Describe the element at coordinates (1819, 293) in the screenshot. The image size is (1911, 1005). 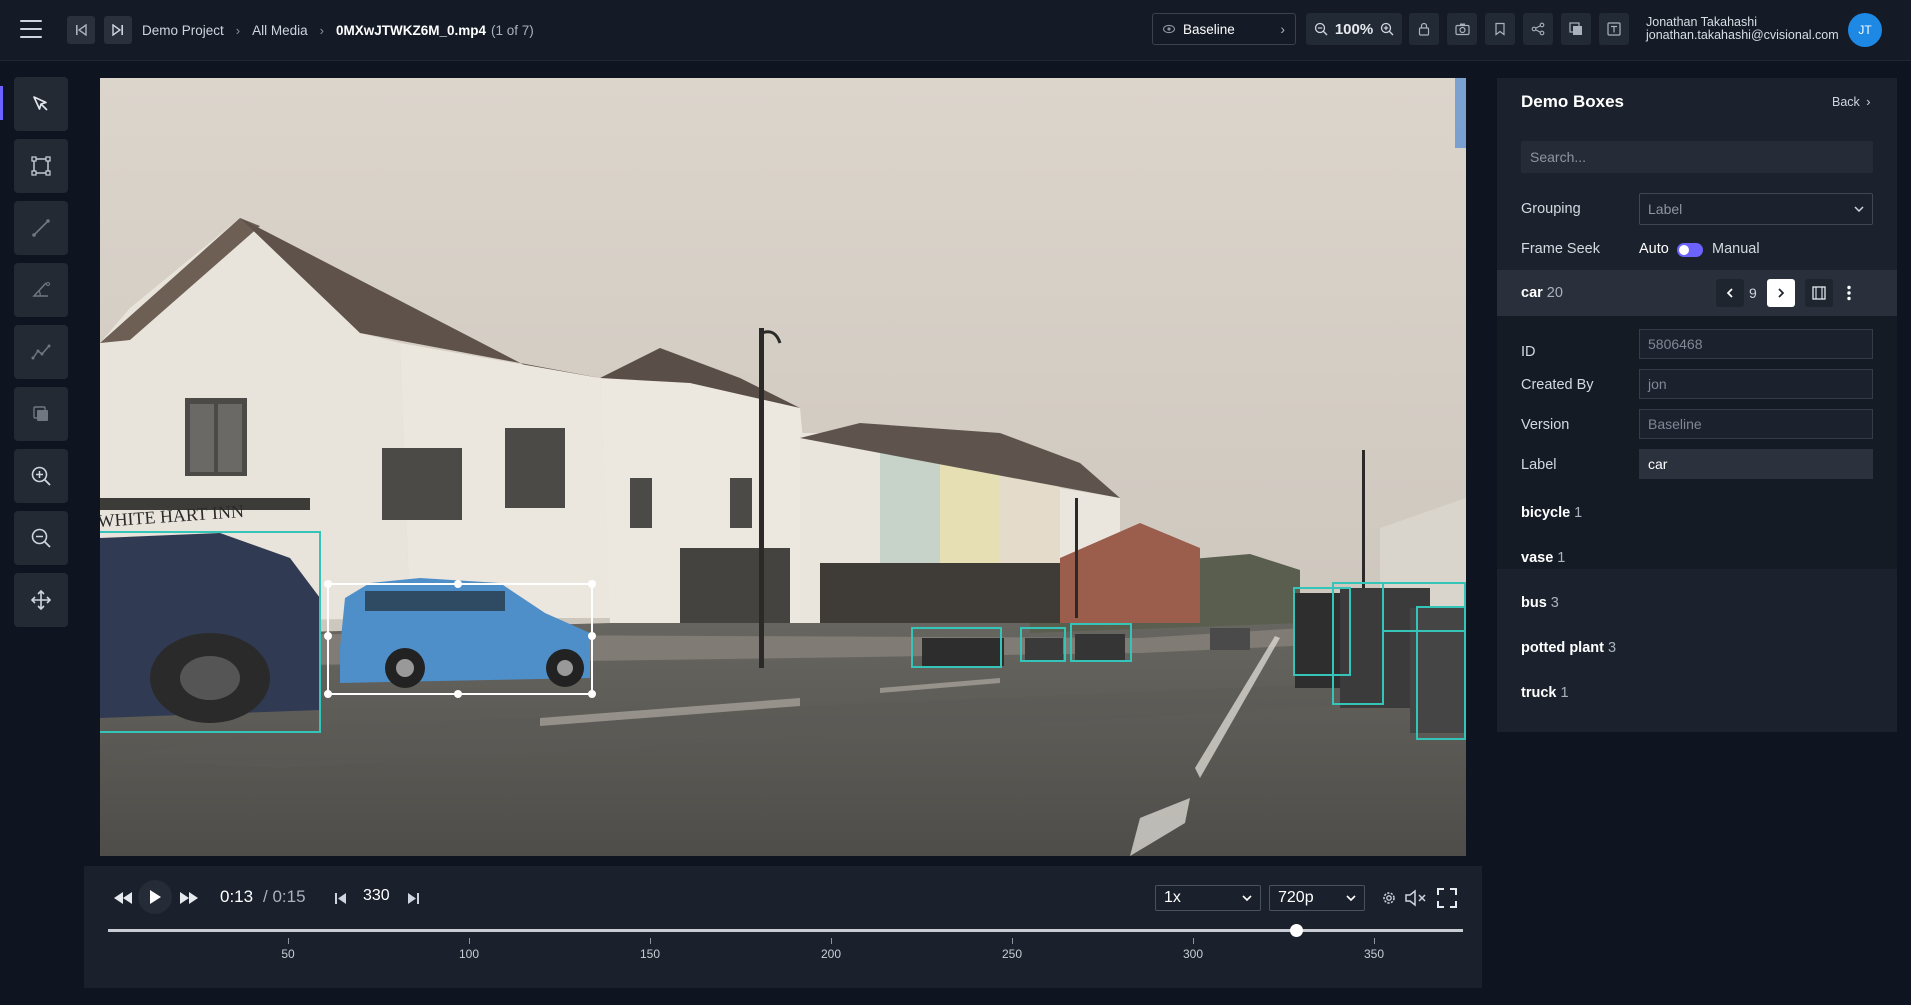
I see `frame-view-button` at that location.